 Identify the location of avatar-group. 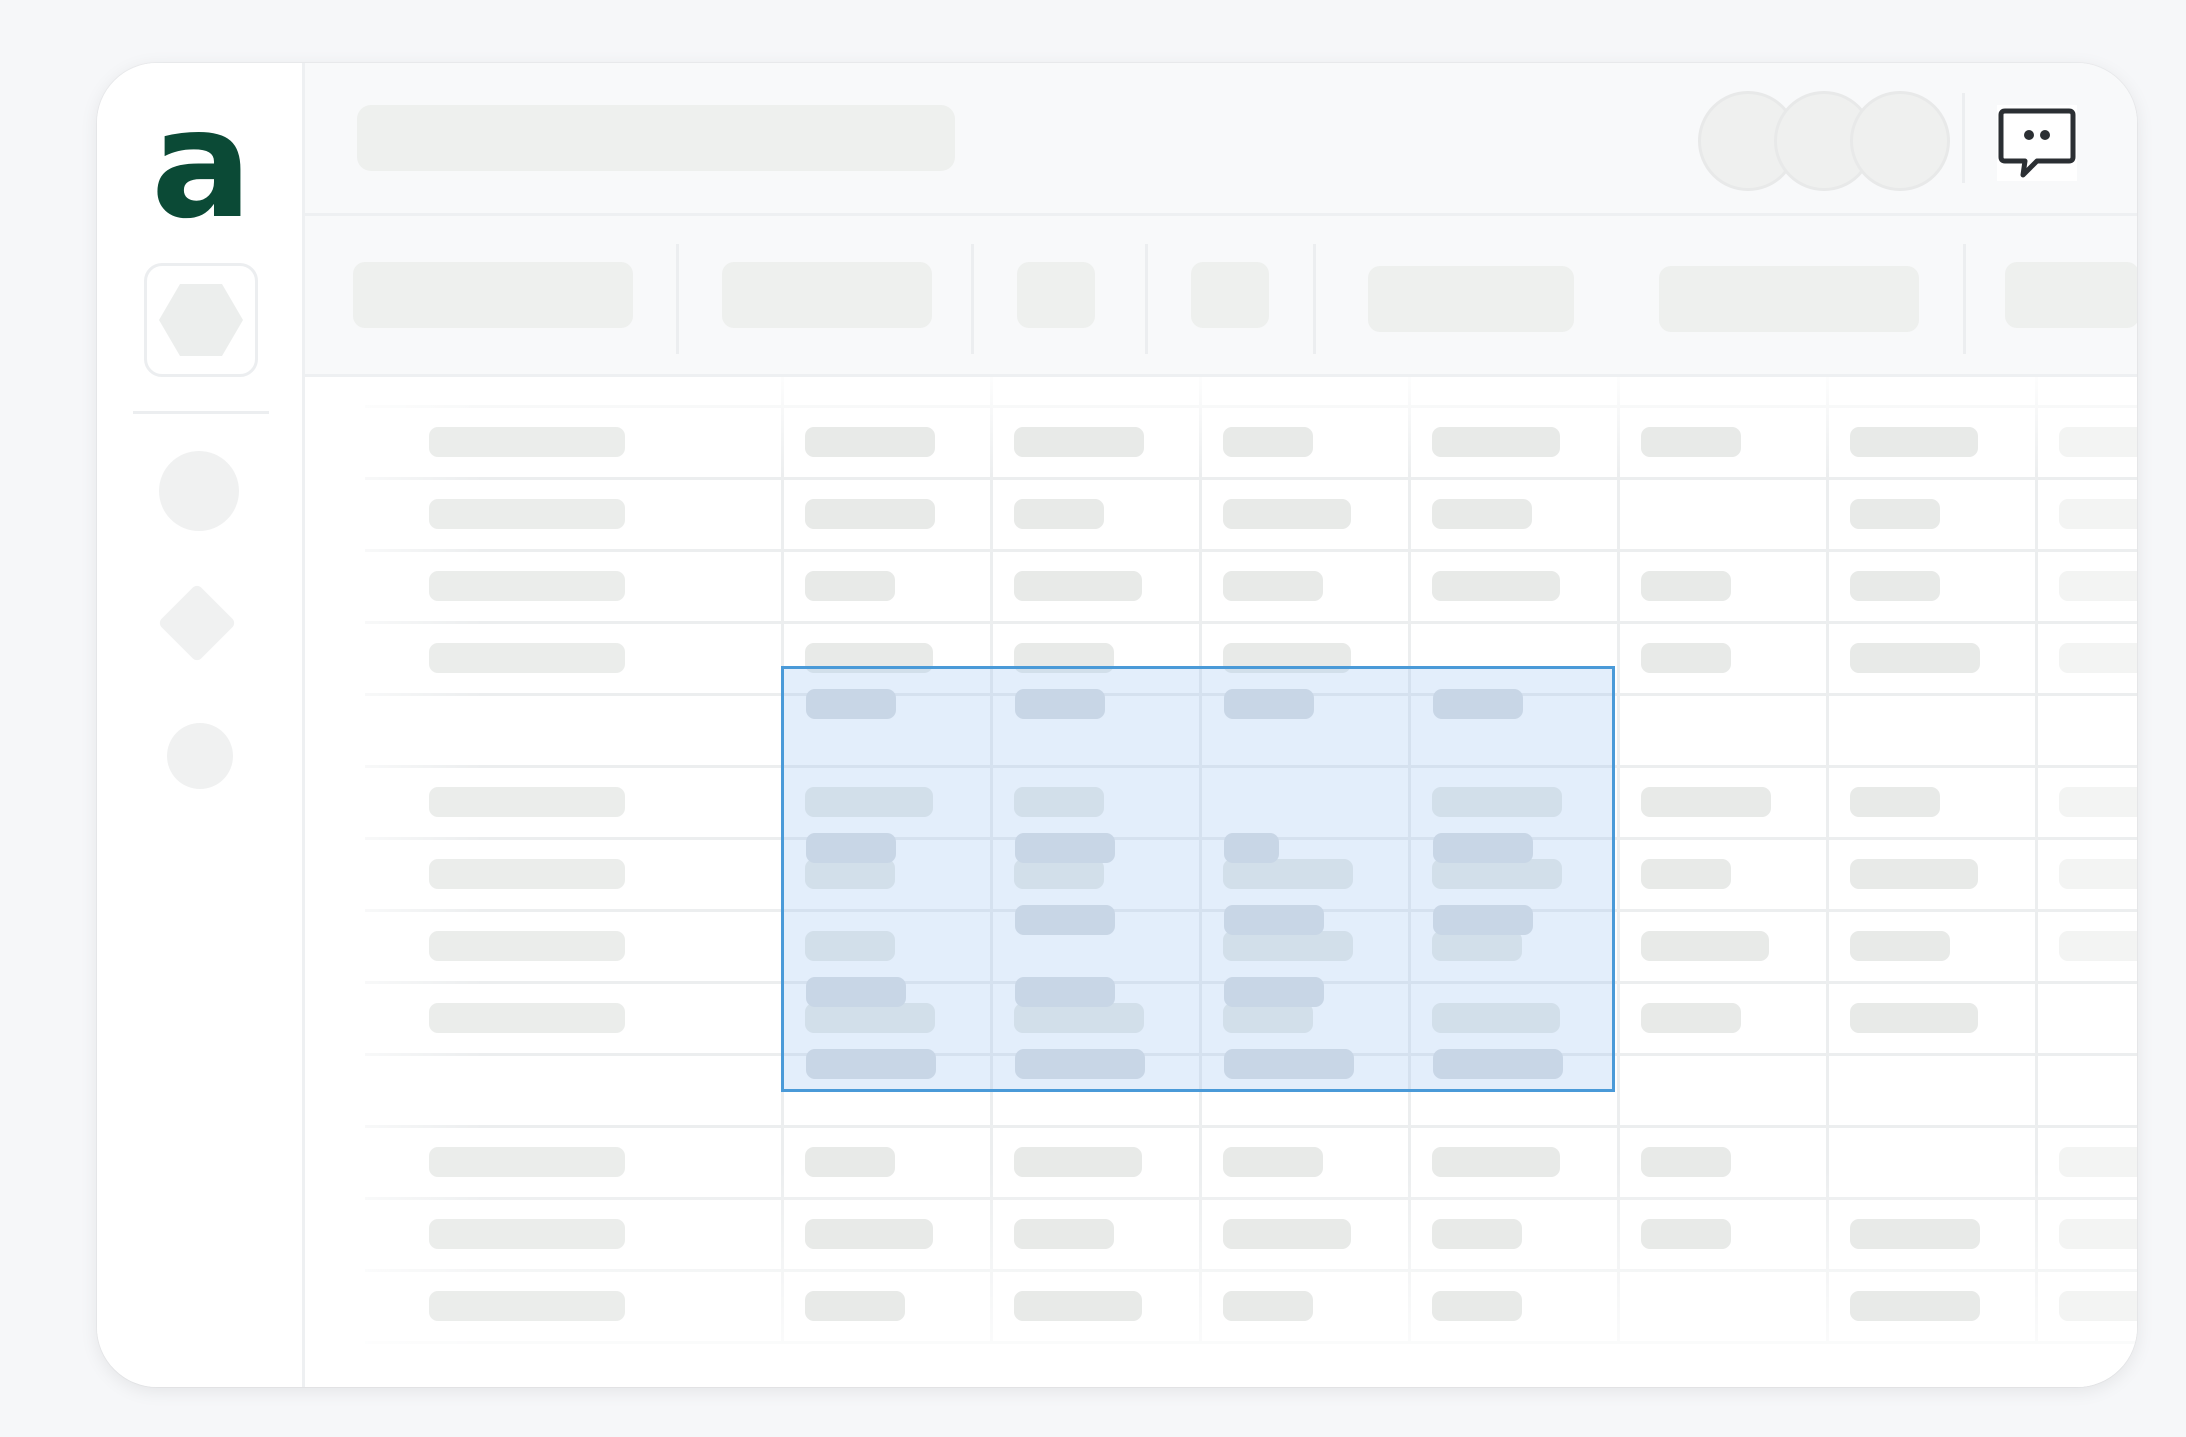
(1824, 141).